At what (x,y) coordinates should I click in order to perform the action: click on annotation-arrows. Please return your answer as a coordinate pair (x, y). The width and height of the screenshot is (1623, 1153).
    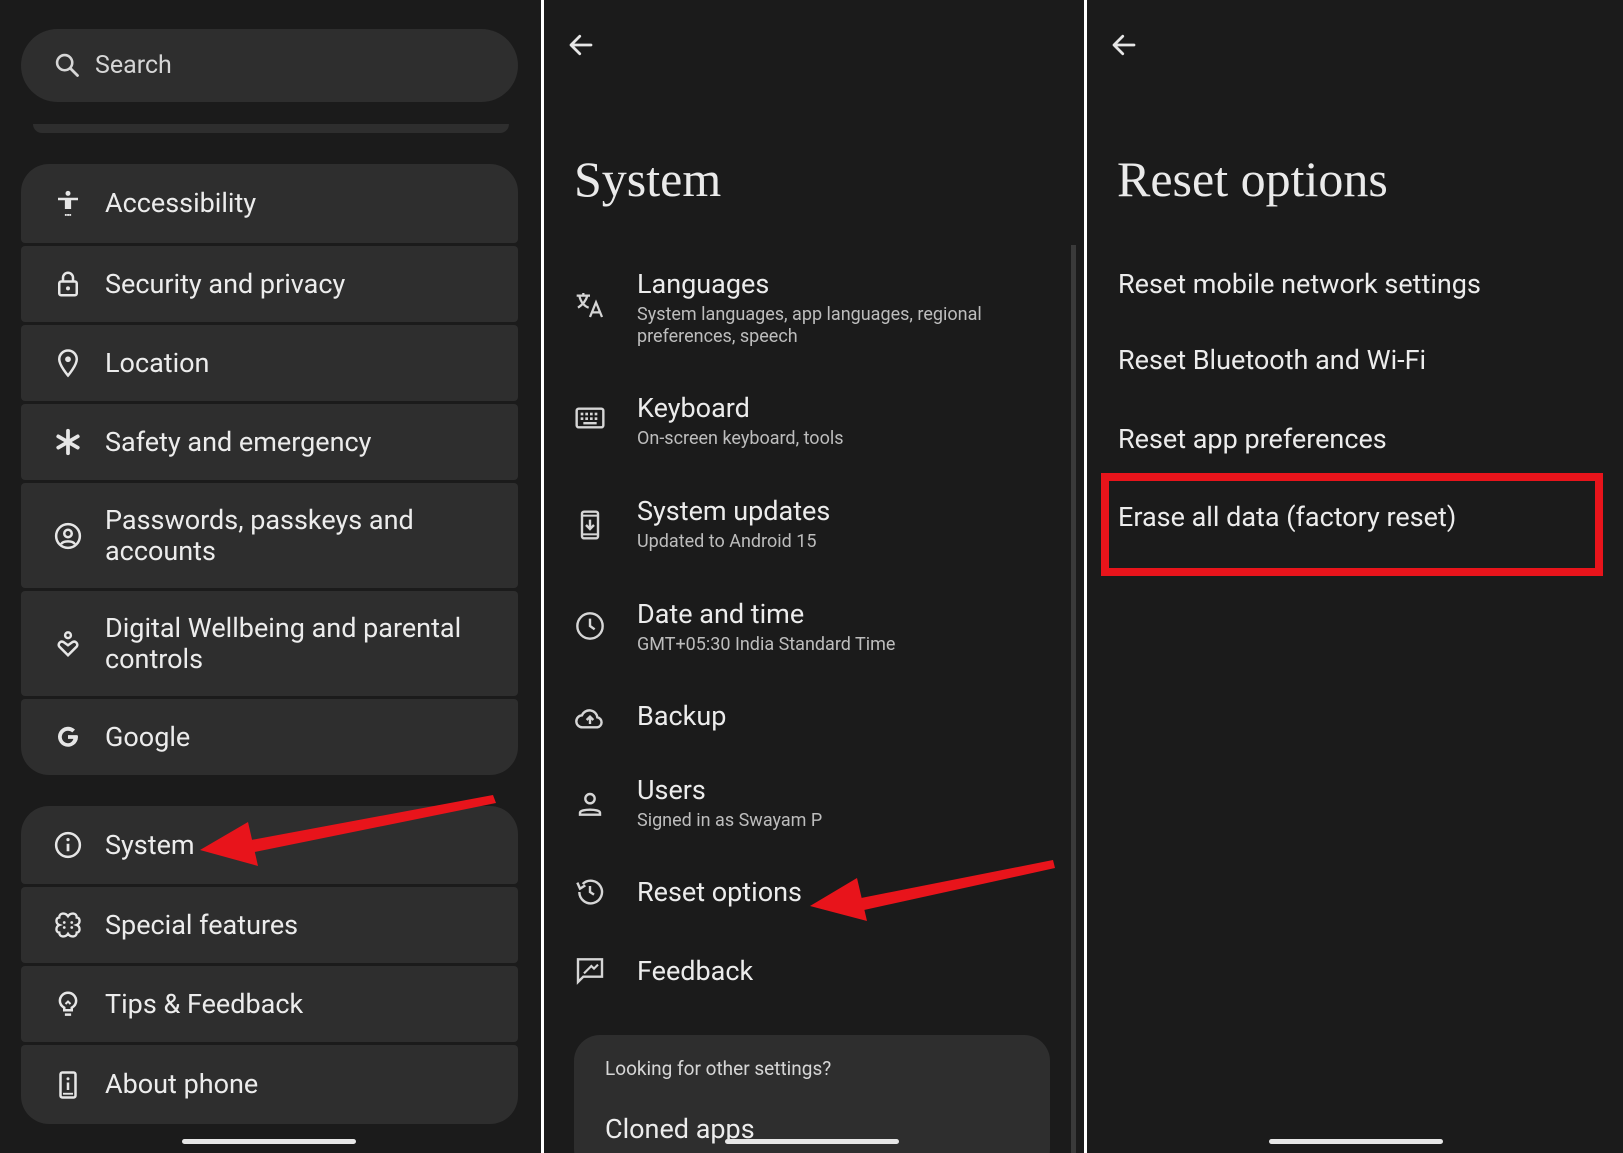
    Looking at the image, I should click on (627, 858).